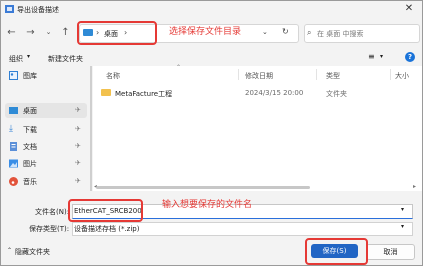 This screenshot has width=423, height=266. Describe the element at coordinates (105, 210) in the screenshot. I see `annotation-box-filename` at that location.